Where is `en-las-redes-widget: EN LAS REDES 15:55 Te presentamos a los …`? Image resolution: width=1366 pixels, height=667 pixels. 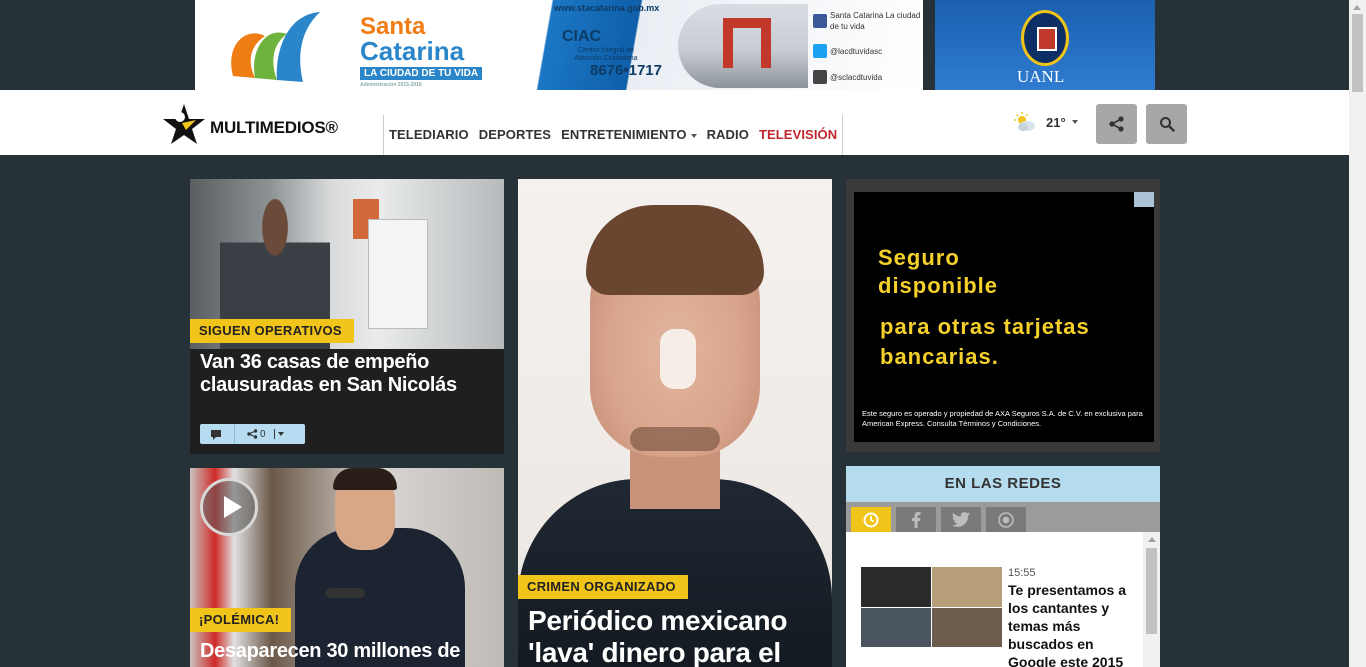 en-las-redes-widget: EN LAS REDES 15:55 Te presentamos a los … is located at coordinates (1003, 566).